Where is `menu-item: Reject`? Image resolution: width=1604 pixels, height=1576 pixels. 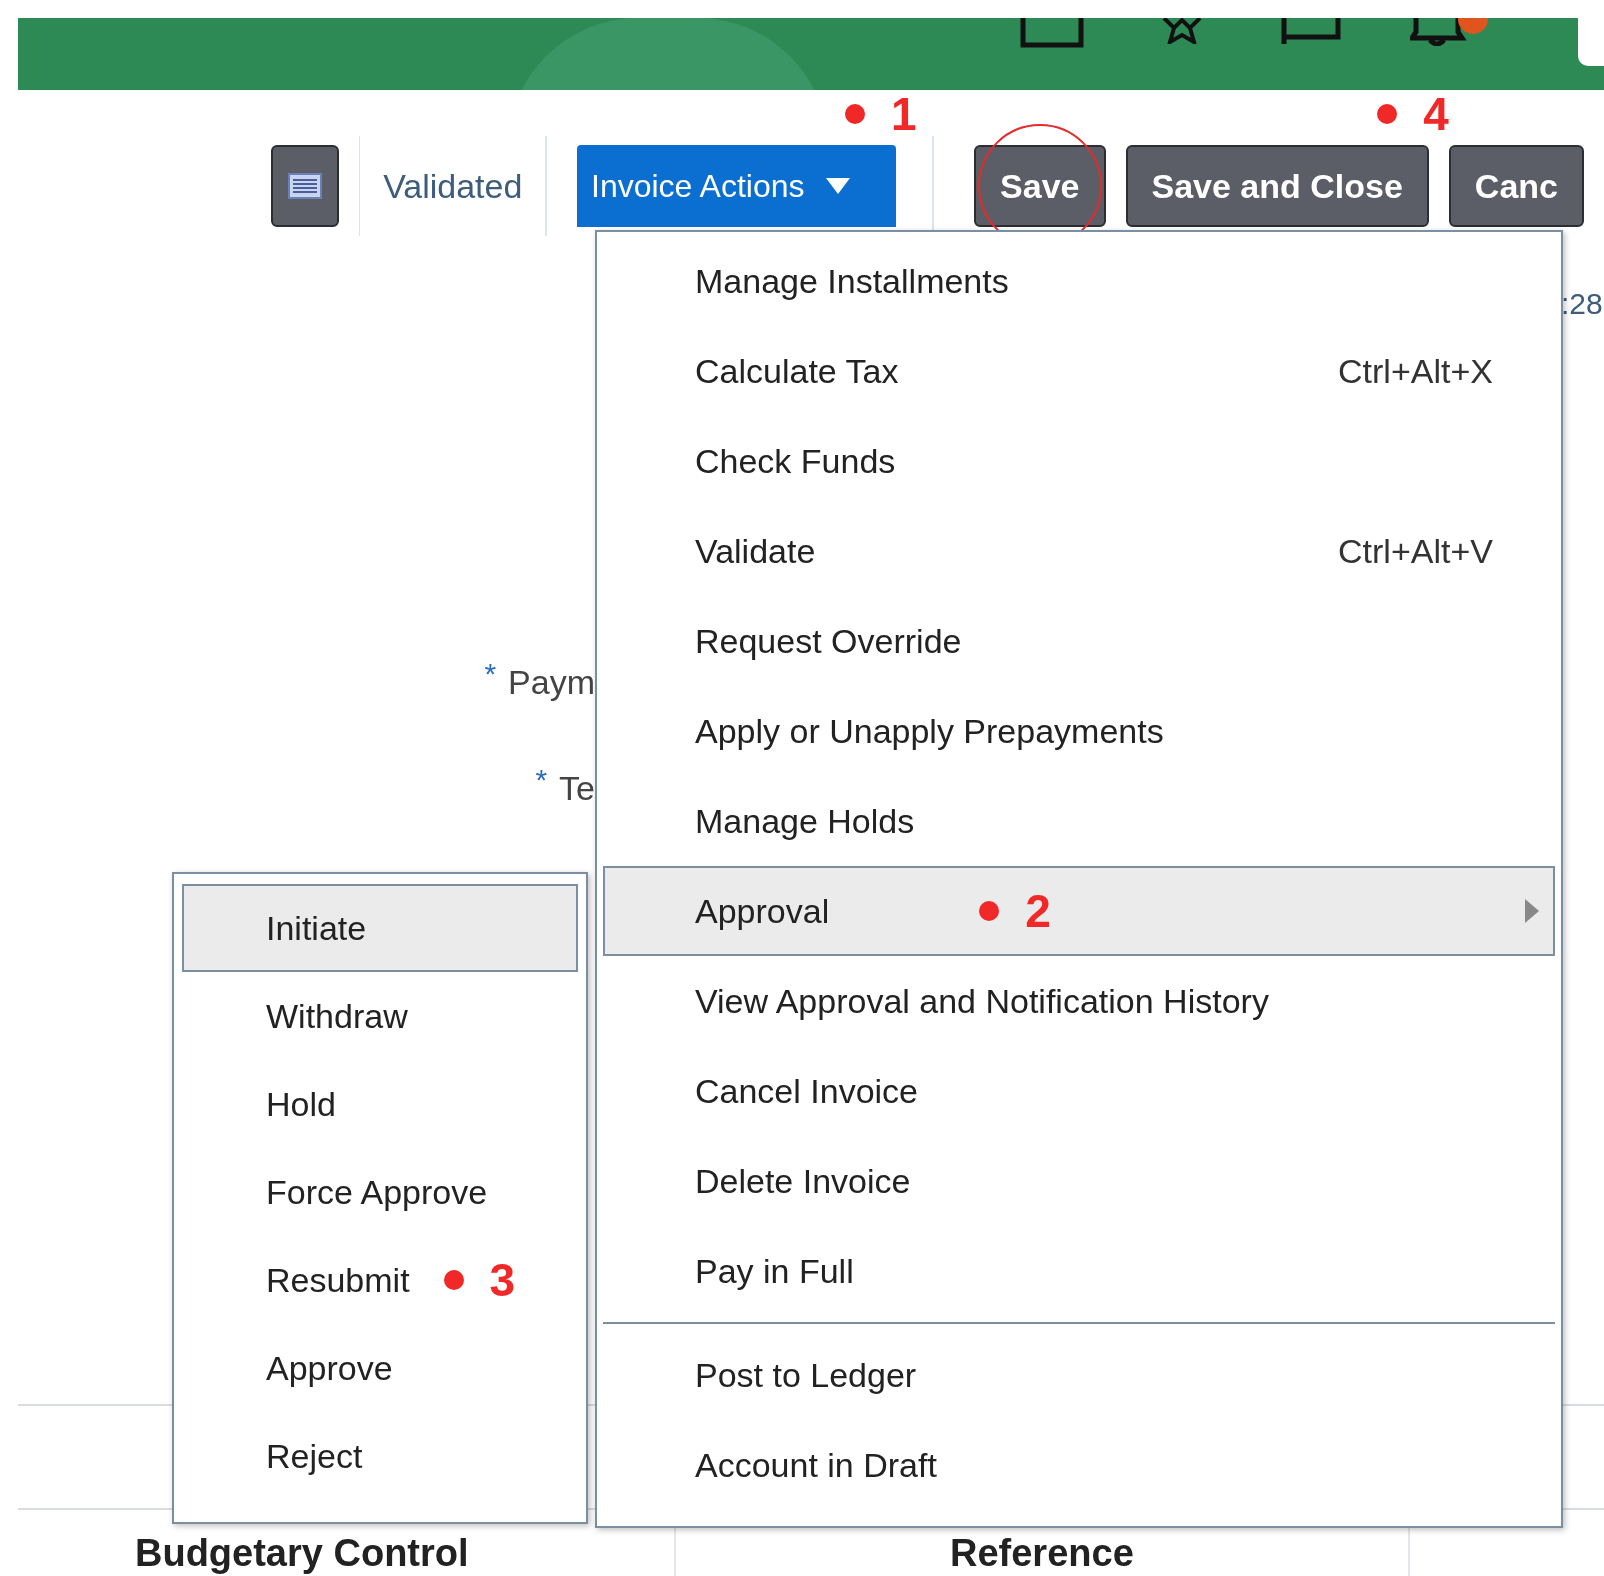 menu-item: Reject is located at coordinates (380, 1456).